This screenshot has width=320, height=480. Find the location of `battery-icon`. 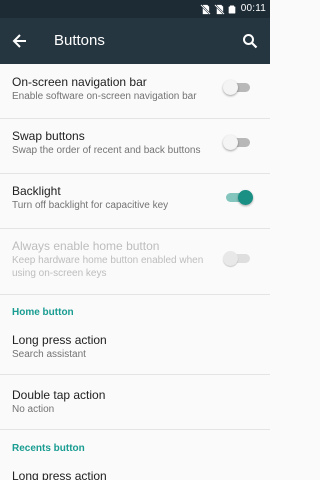

battery-icon is located at coordinates (232, 9).